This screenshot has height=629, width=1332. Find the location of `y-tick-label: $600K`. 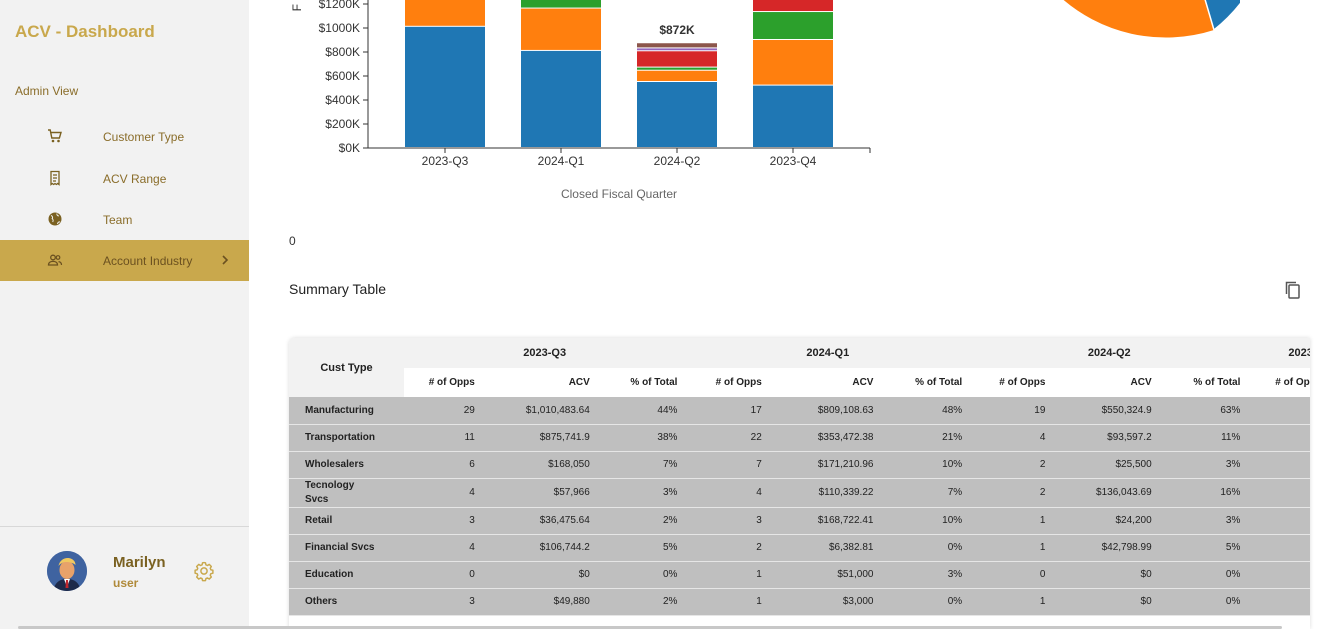

y-tick-label: $600K is located at coordinates (342, 76).